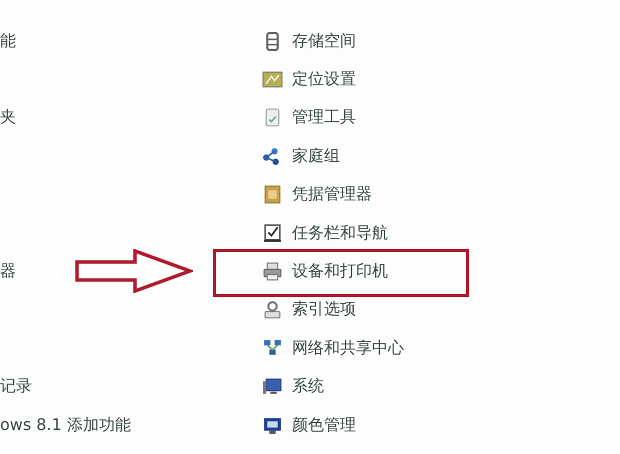 The height and width of the screenshot is (454, 620). Describe the element at coordinates (324, 79) in the screenshot. I see `control-panel-link: 定位设置` at that location.